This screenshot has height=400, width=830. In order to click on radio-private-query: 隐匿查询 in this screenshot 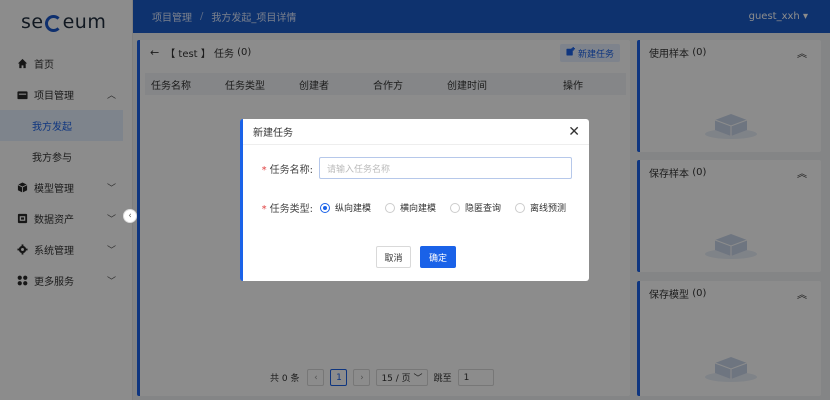, I will do `click(475, 207)`.